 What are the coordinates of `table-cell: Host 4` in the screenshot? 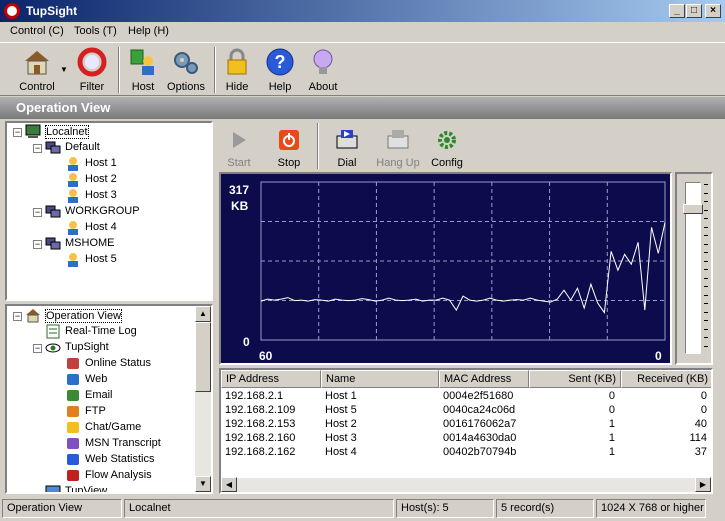 It's located at (341, 452).